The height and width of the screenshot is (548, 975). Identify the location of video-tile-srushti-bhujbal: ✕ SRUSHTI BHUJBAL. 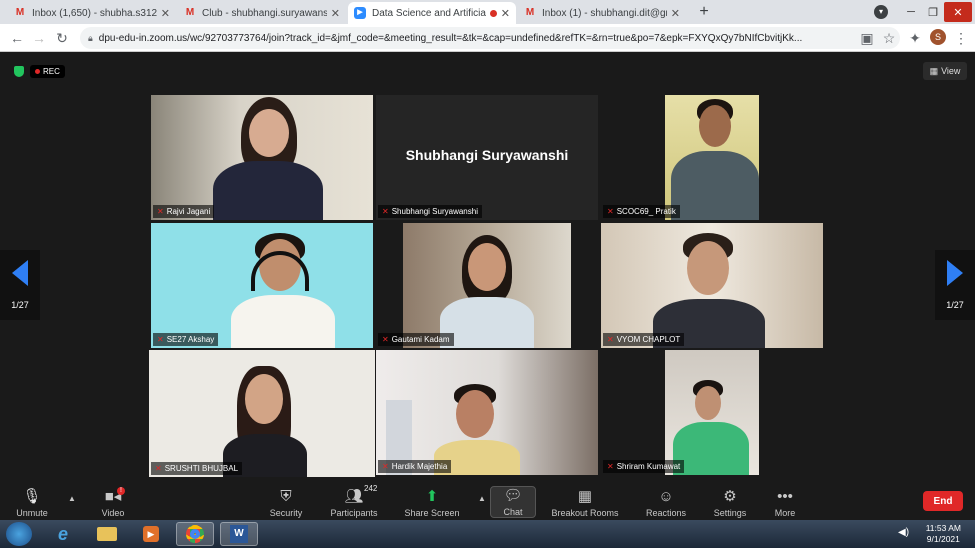
(262, 413).